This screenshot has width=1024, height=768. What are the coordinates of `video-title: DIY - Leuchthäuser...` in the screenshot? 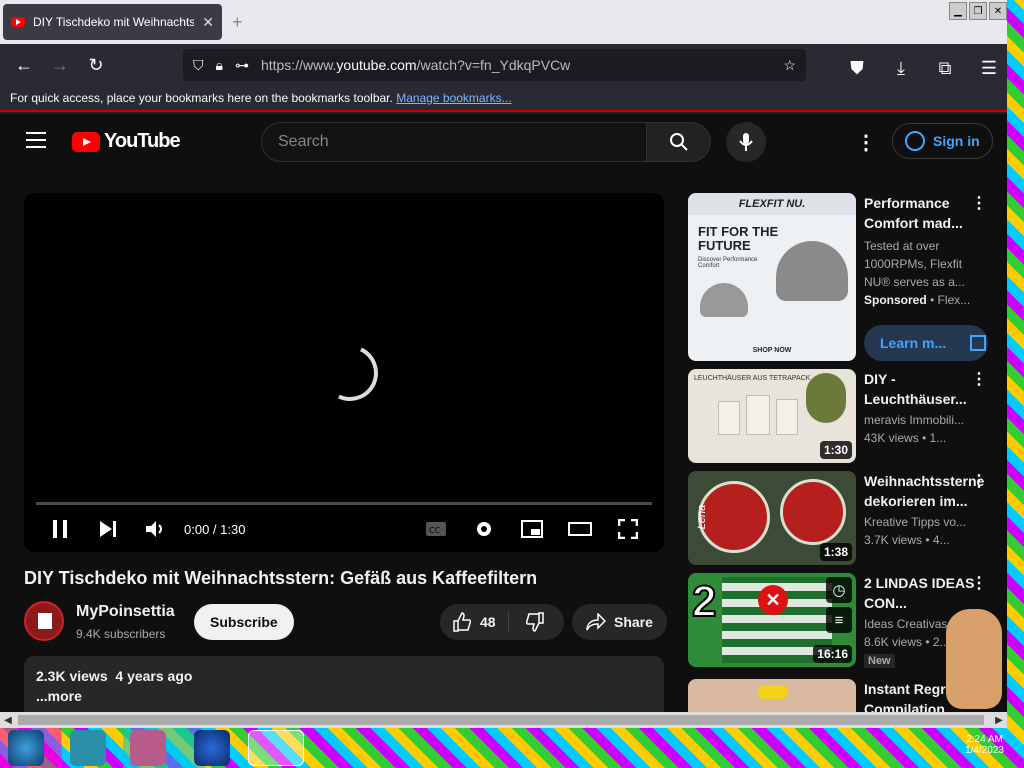 It's located at (924, 389).